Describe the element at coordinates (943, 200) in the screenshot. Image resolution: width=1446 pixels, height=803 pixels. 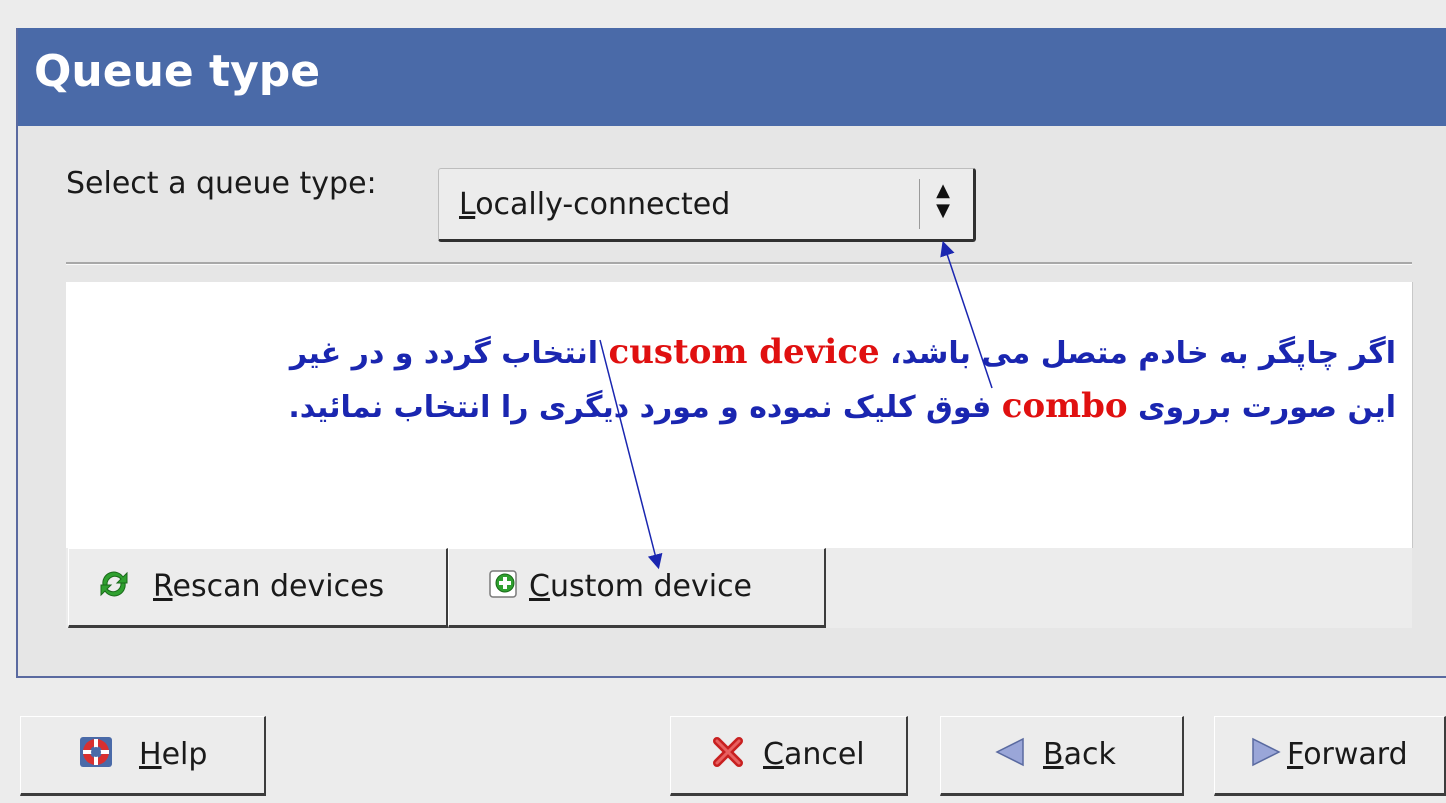
I see `updown-arrows-icon: ▲ ▼` at that location.